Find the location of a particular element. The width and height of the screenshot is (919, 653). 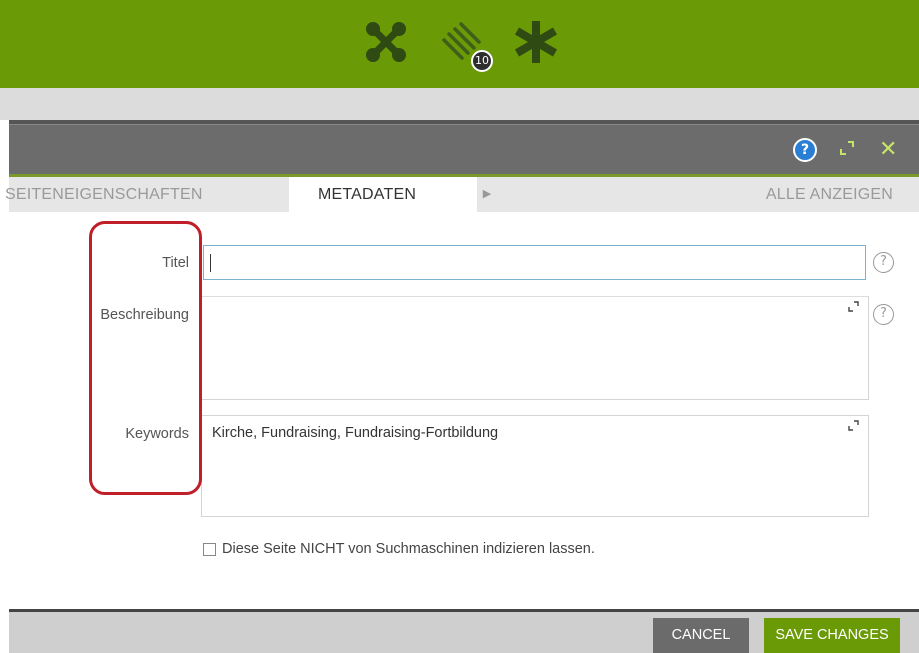

title-input is located at coordinates (534, 262).